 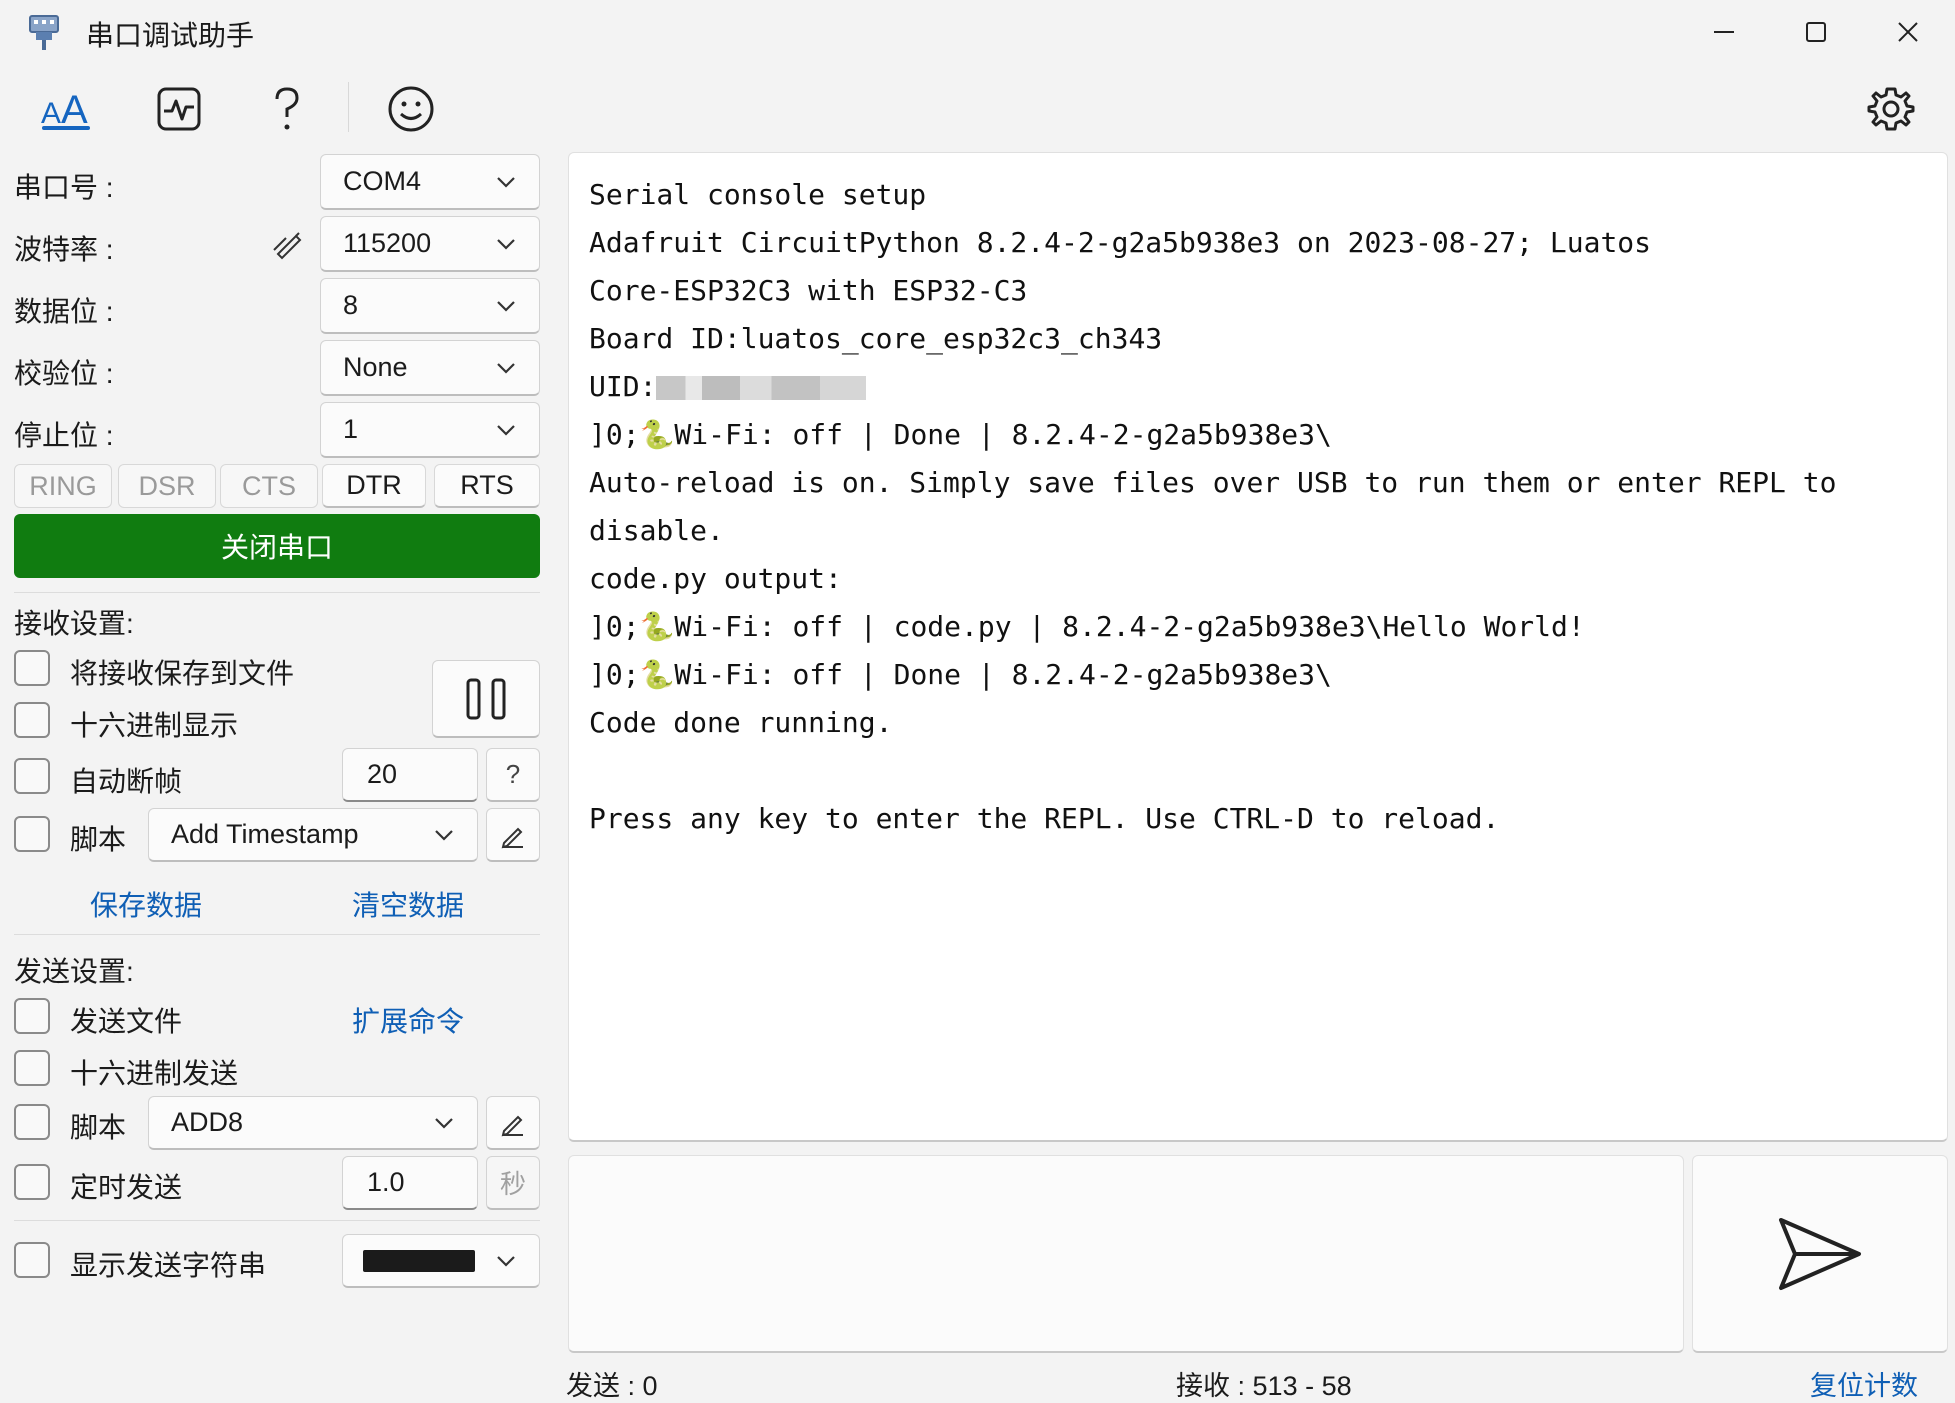 What do you see at coordinates (715, 578) in the screenshot?
I see `console-line: code.py output:` at bounding box center [715, 578].